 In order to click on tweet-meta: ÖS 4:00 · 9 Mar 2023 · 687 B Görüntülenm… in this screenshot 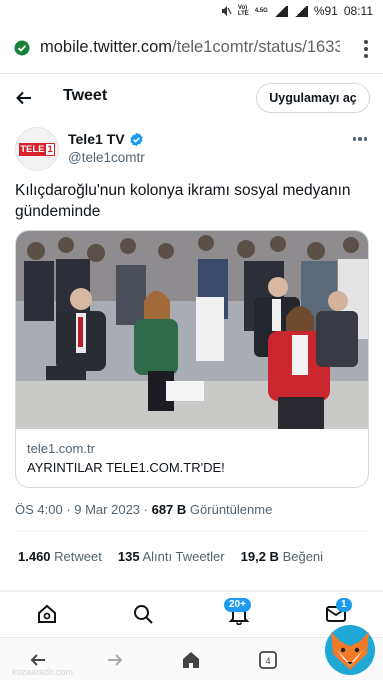, I will do `click(143, 509)`.